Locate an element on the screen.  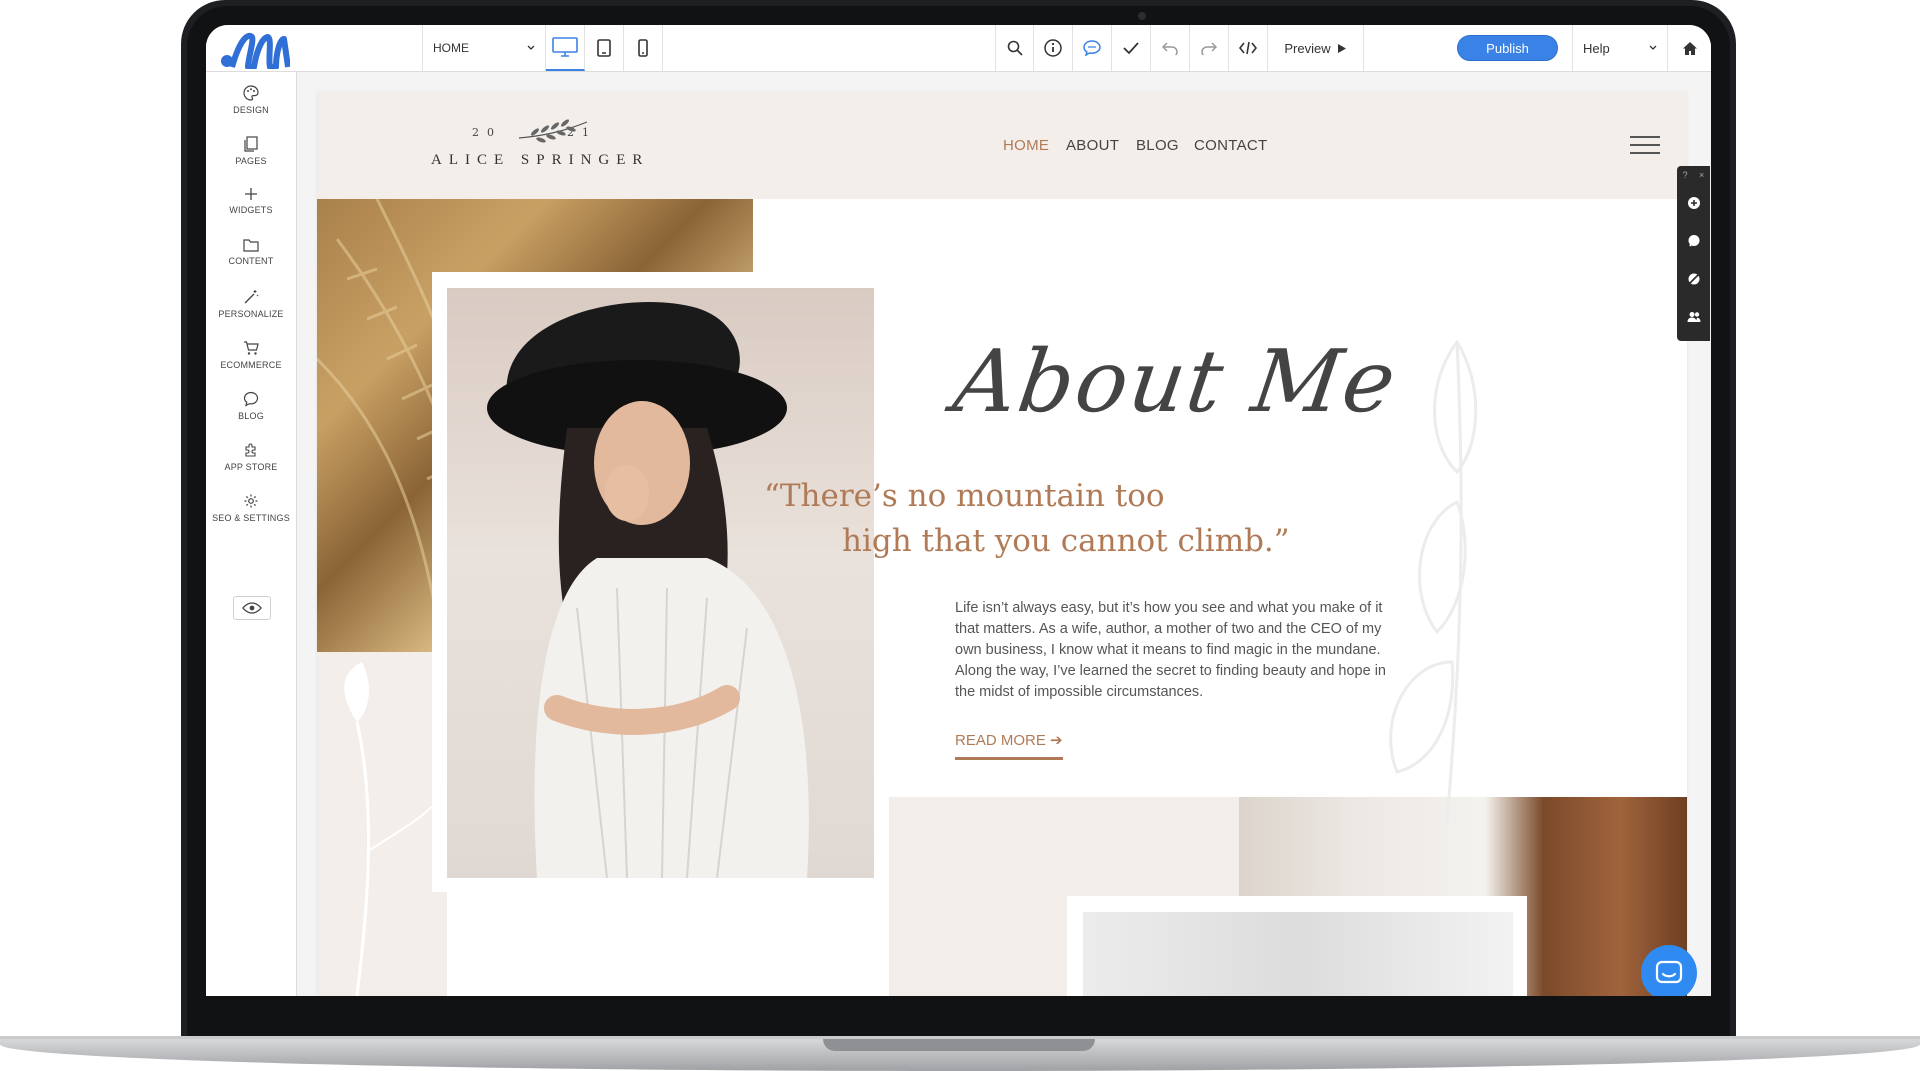
chat-icon is located at coordinates (1669, 972).